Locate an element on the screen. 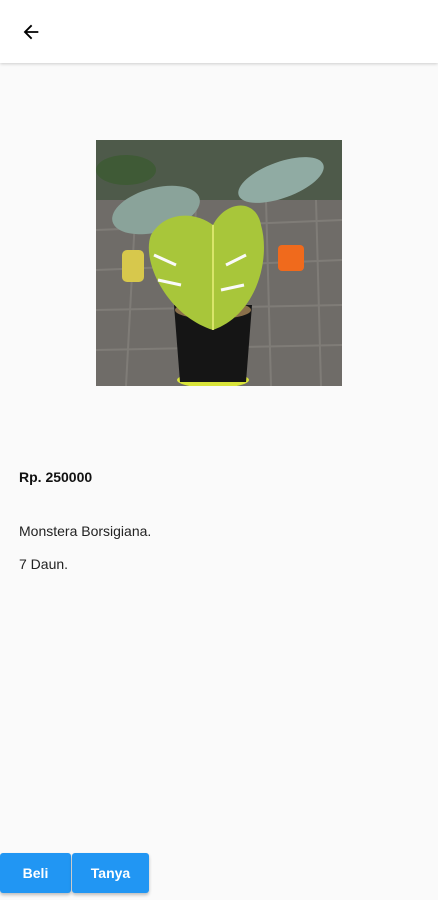 Image resolution: width=438 pixels, height=900 pixels. description-line: Monstera Borsigiana. is located at coordinates (85, 530).